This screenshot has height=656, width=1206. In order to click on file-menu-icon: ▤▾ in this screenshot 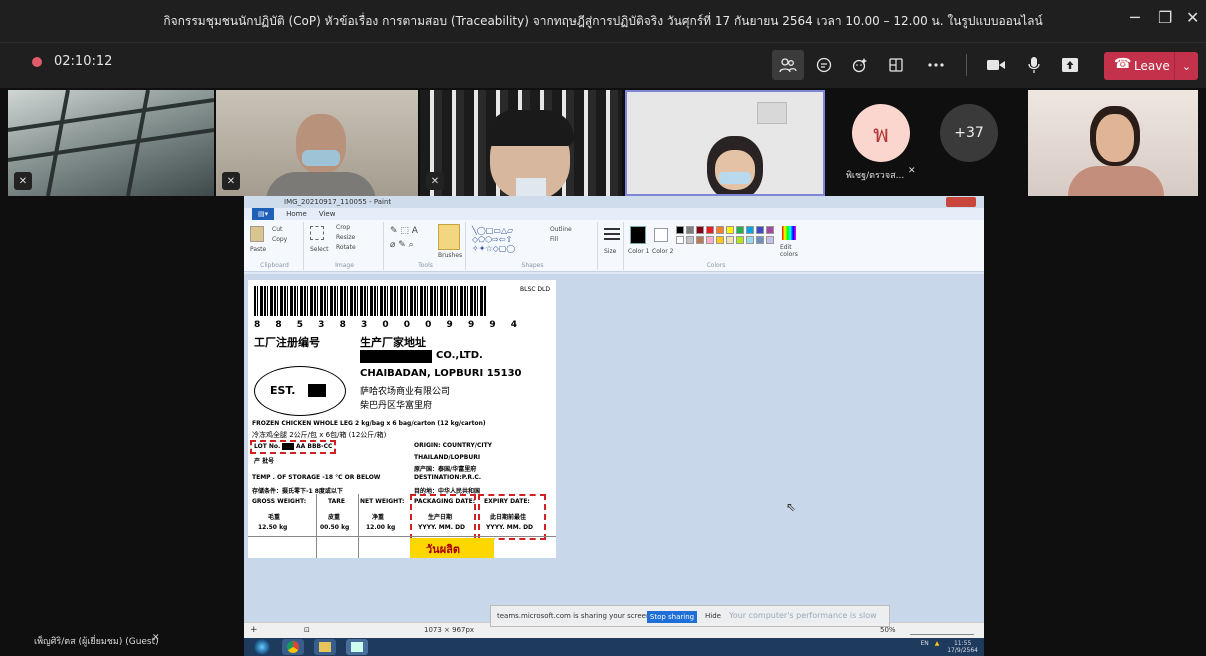, I will do `click(263, 214)`.